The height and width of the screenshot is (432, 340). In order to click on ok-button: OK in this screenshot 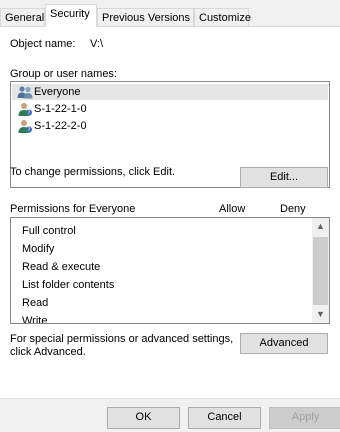, I will do `click(143, 418)`.